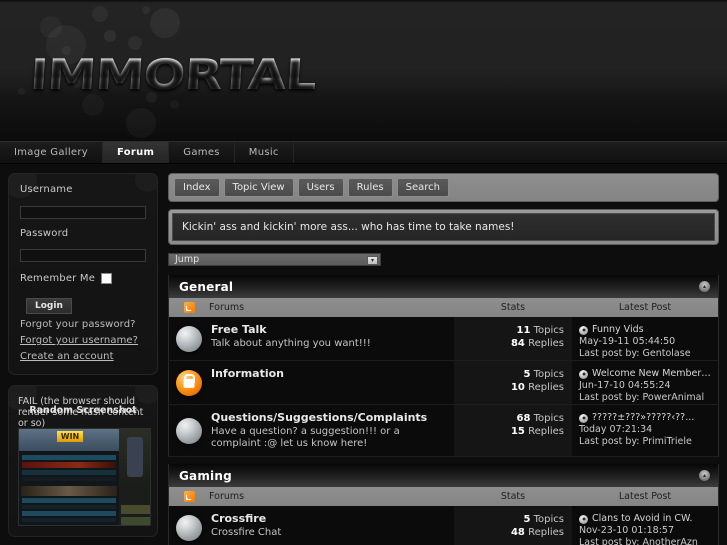 This screenshot has width=727, height=545. What do you see at coordinates (173, 74) in the screenshot?
I see `site-logo: IMMORTAL` at bounding box center [173, 74].